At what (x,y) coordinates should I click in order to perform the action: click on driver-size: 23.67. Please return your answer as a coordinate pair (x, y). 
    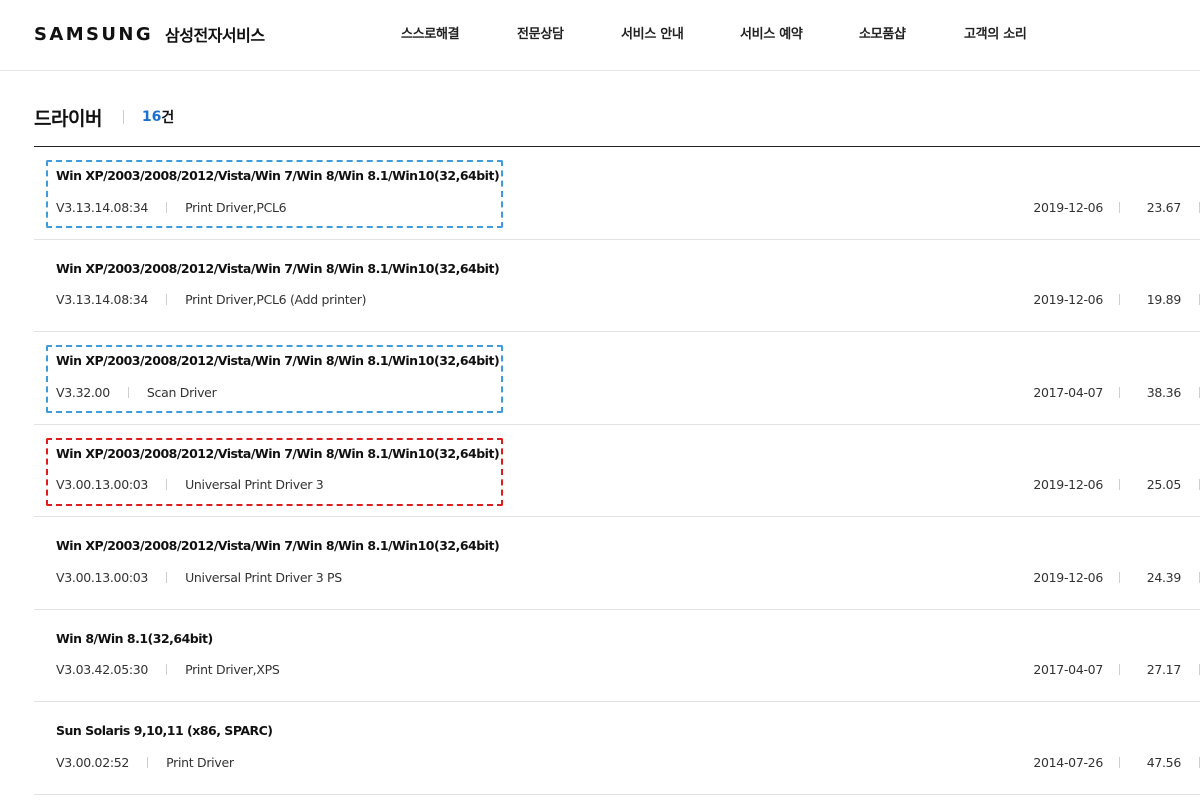
    Looking at the image, I should click on (1164, 207).